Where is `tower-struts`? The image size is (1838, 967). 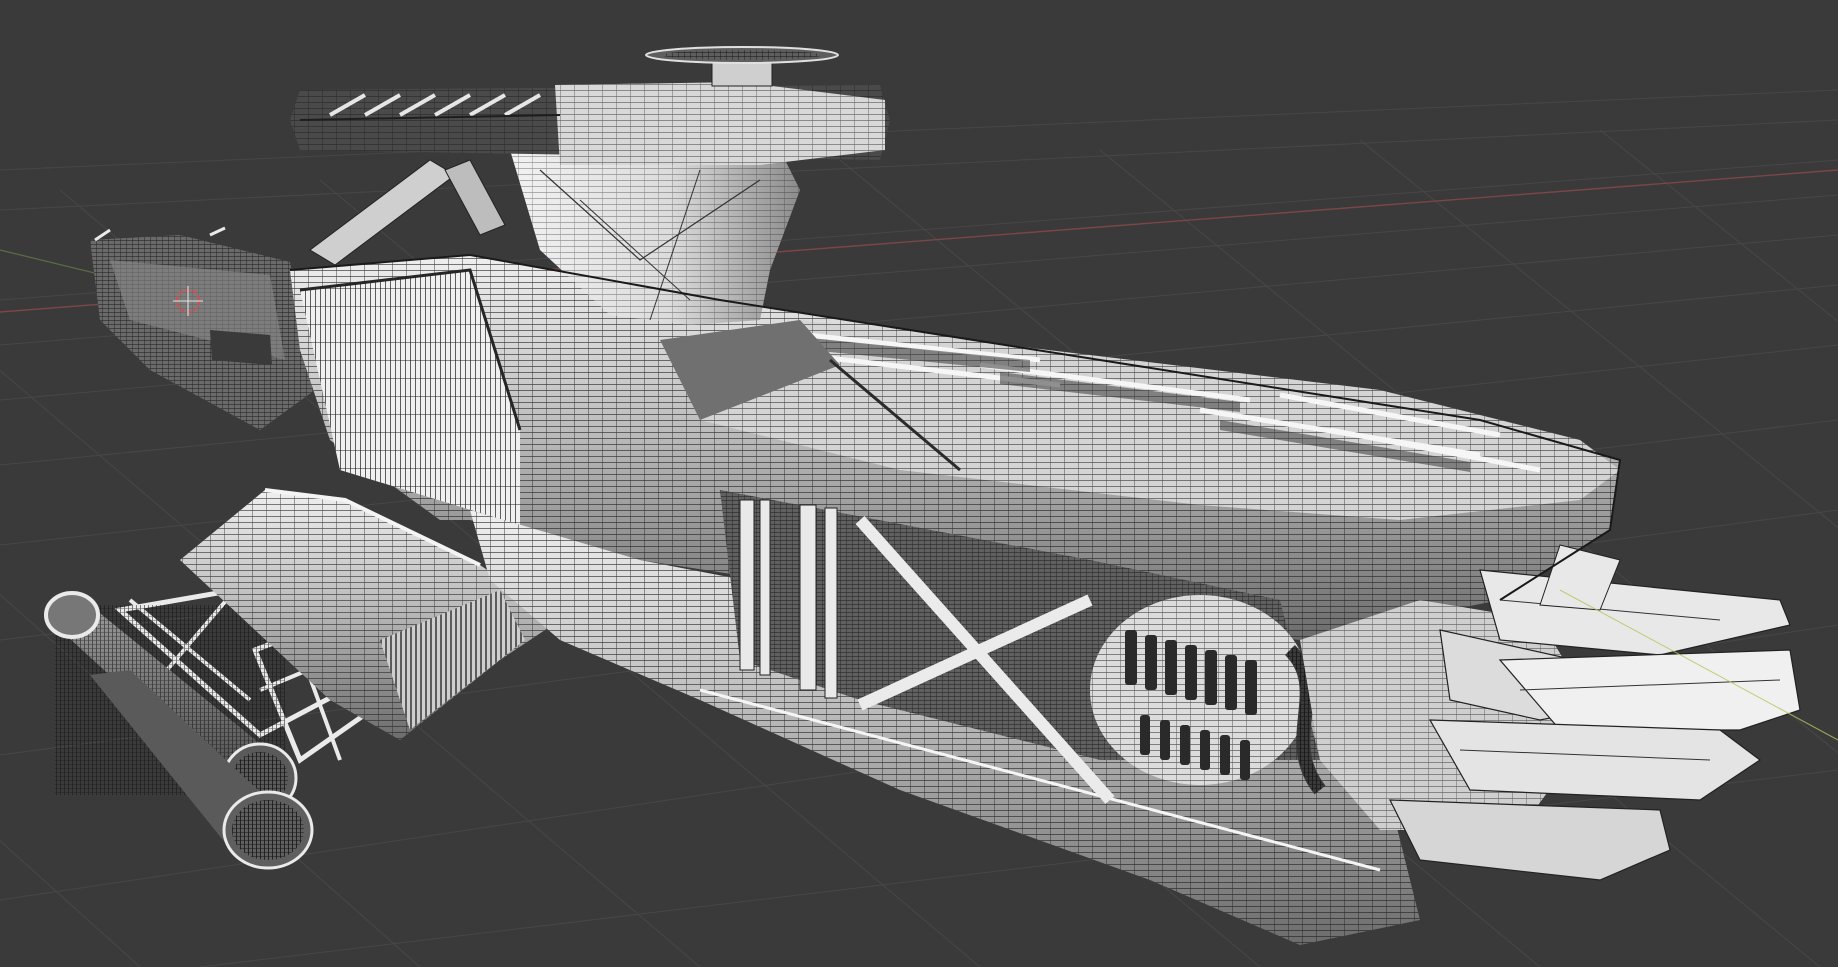 tower-struts is located at coordinates (407, 212).